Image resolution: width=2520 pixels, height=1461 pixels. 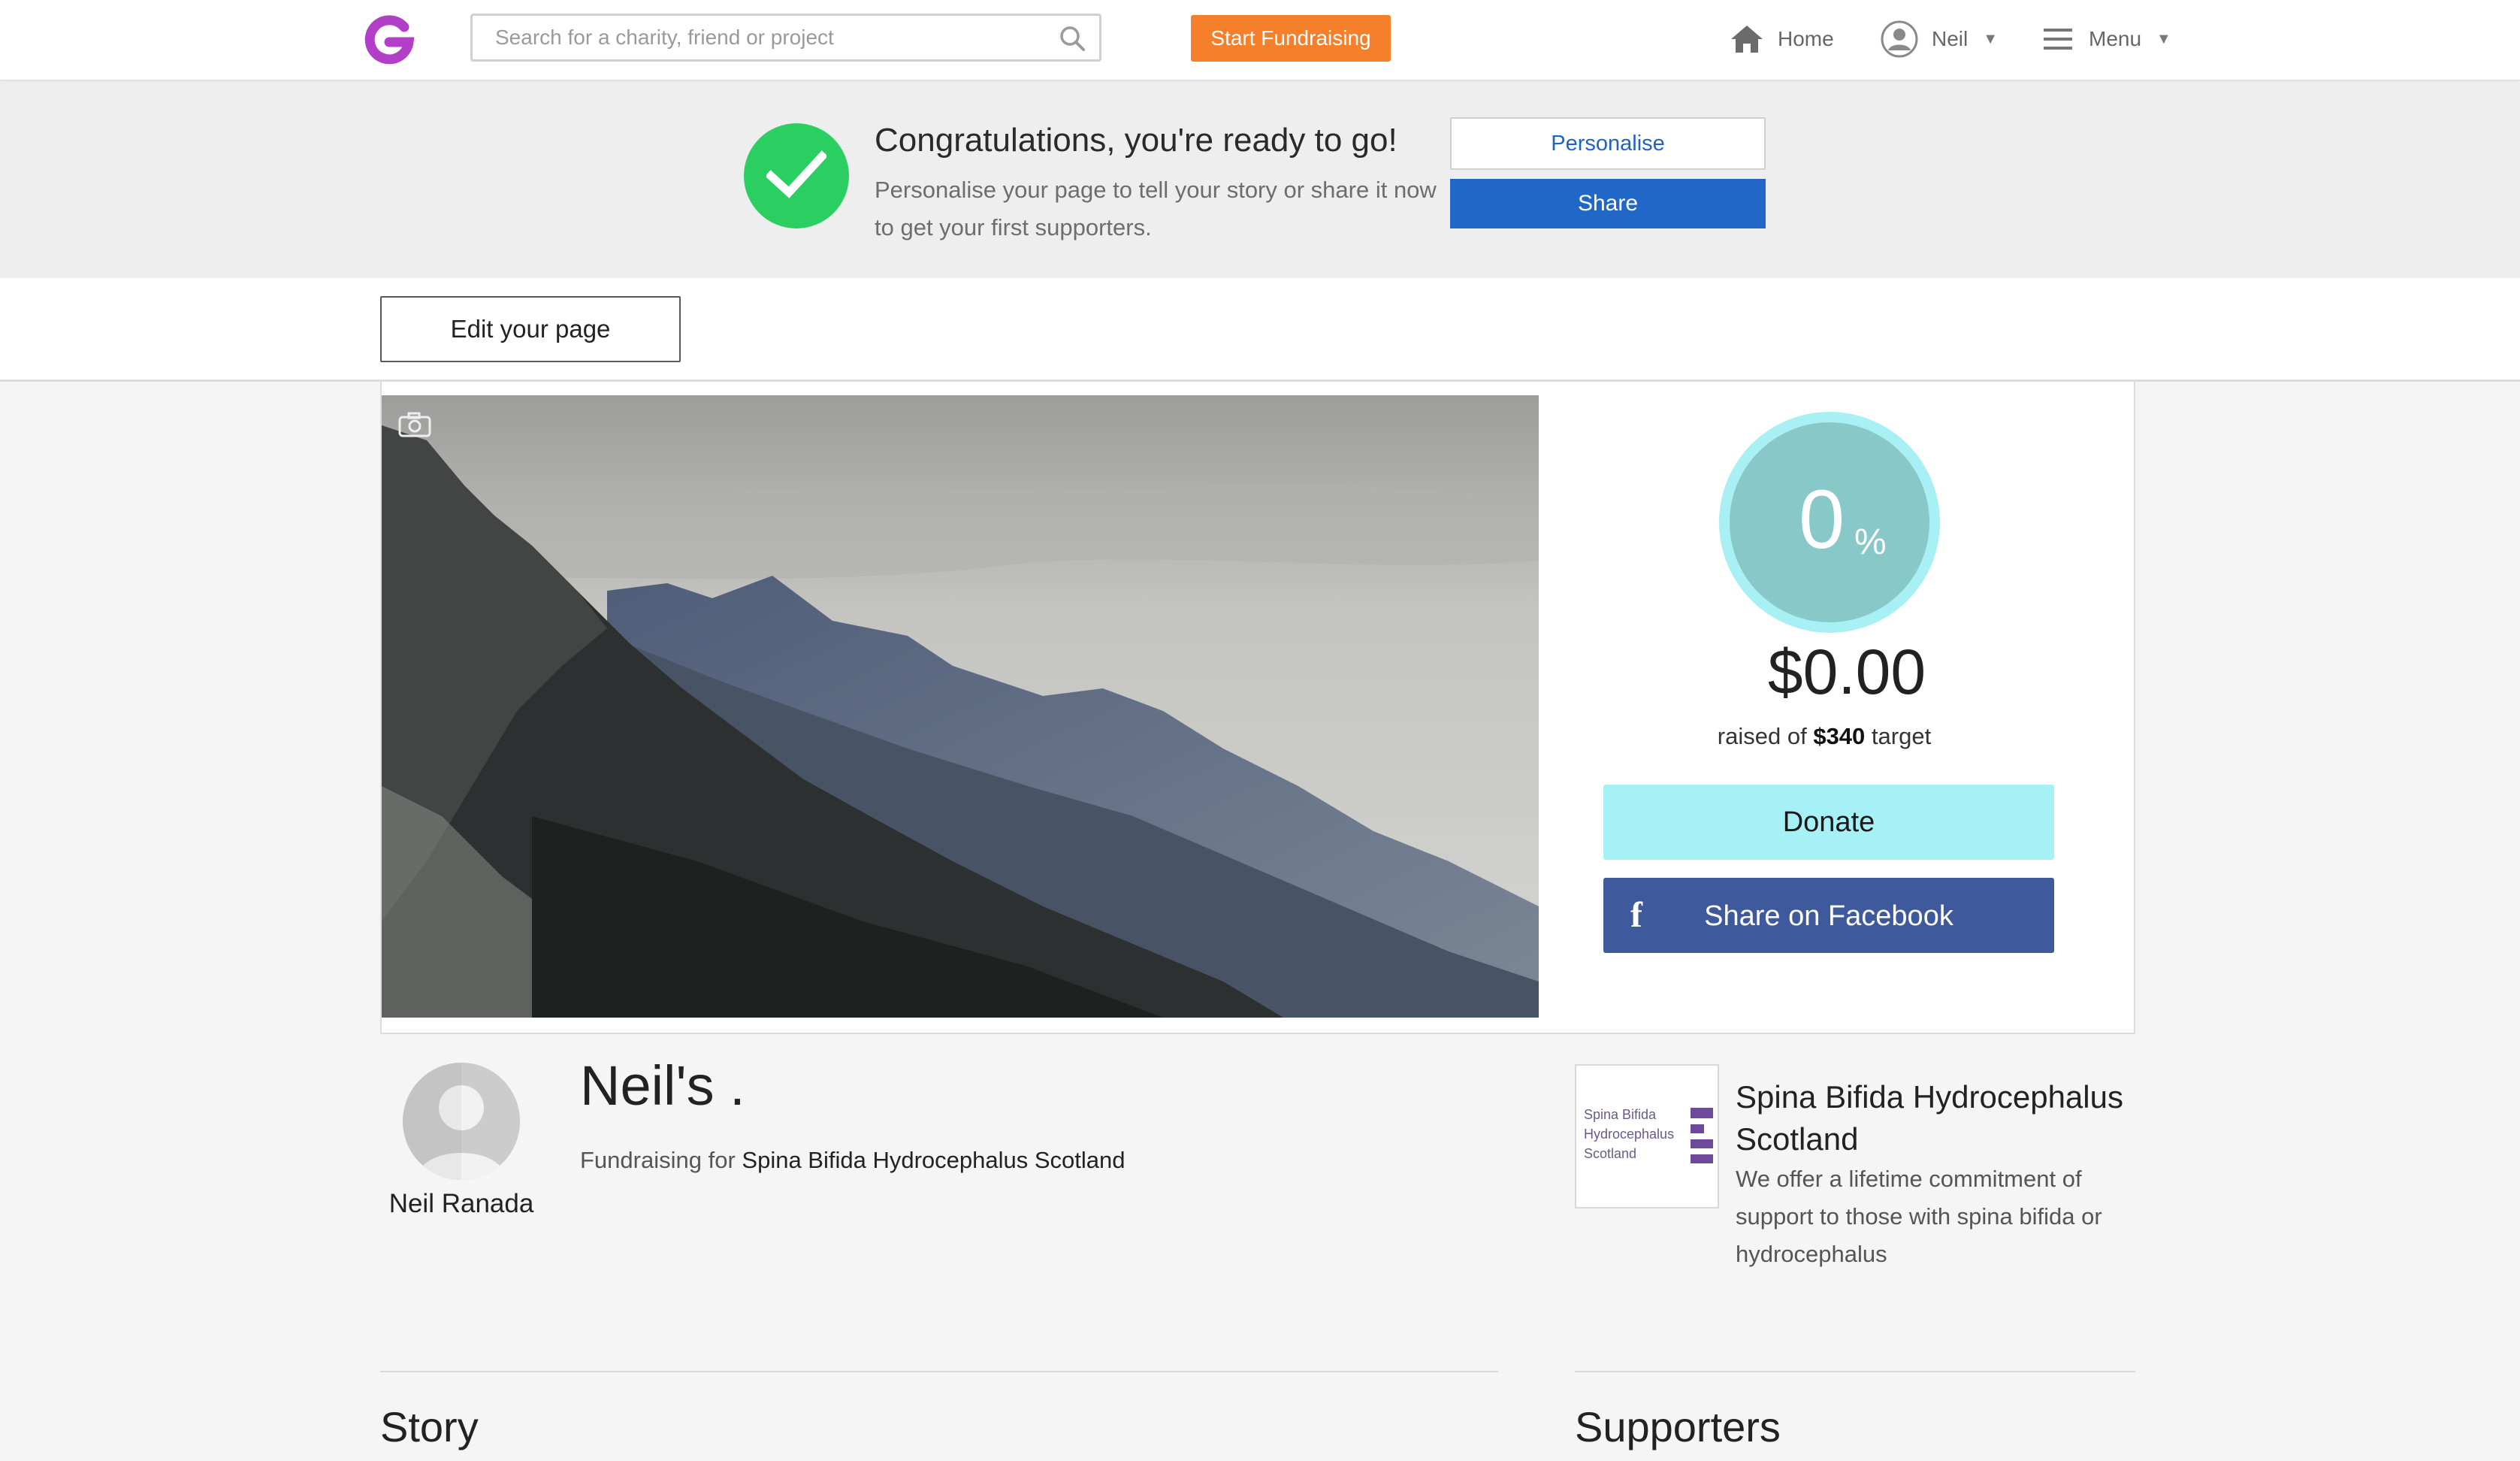 I want to click on donate-button: Donate, so click(x=1828, y=822).